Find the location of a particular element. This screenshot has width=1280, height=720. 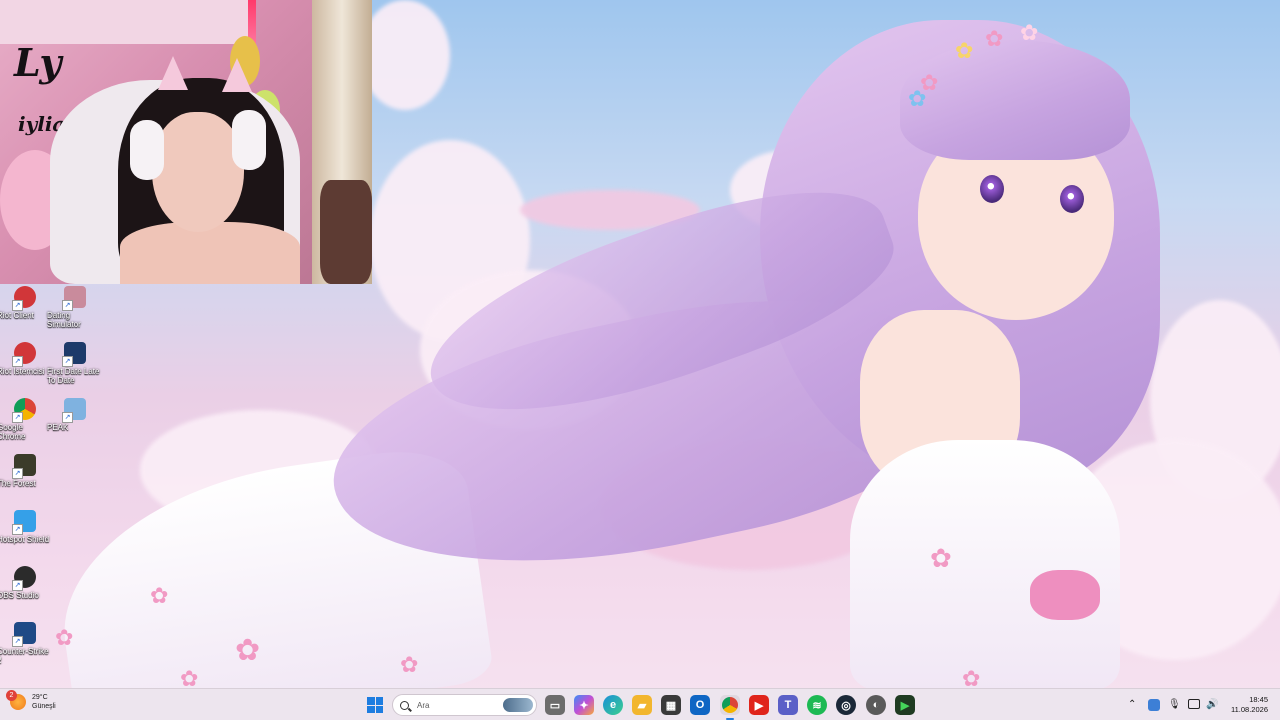

taskbar-app-file-explorer: ▰ is located at coordinates (642, 705).